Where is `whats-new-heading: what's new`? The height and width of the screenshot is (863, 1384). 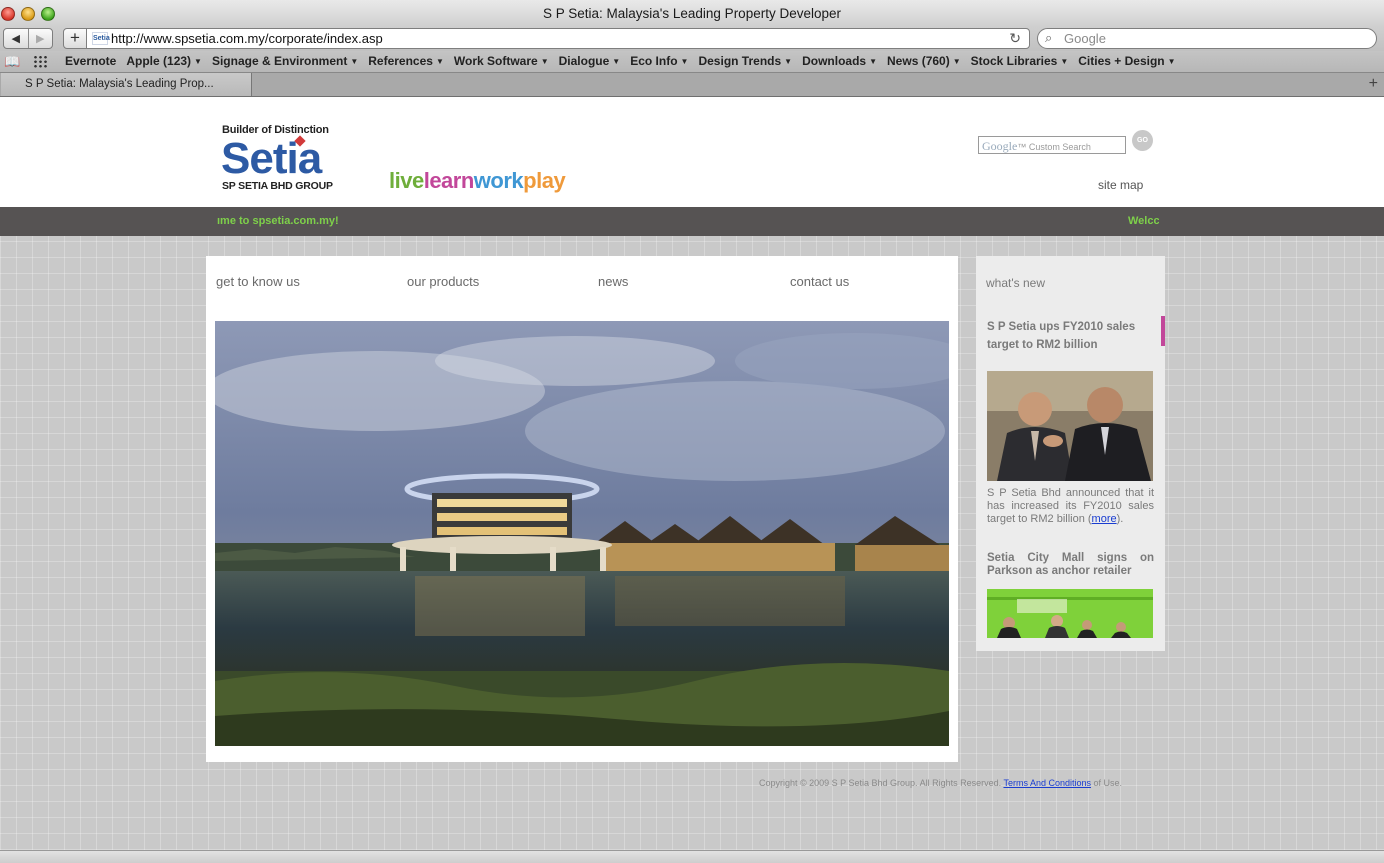
whats-new-heading: what's new is located at coordinates (1015, 283).